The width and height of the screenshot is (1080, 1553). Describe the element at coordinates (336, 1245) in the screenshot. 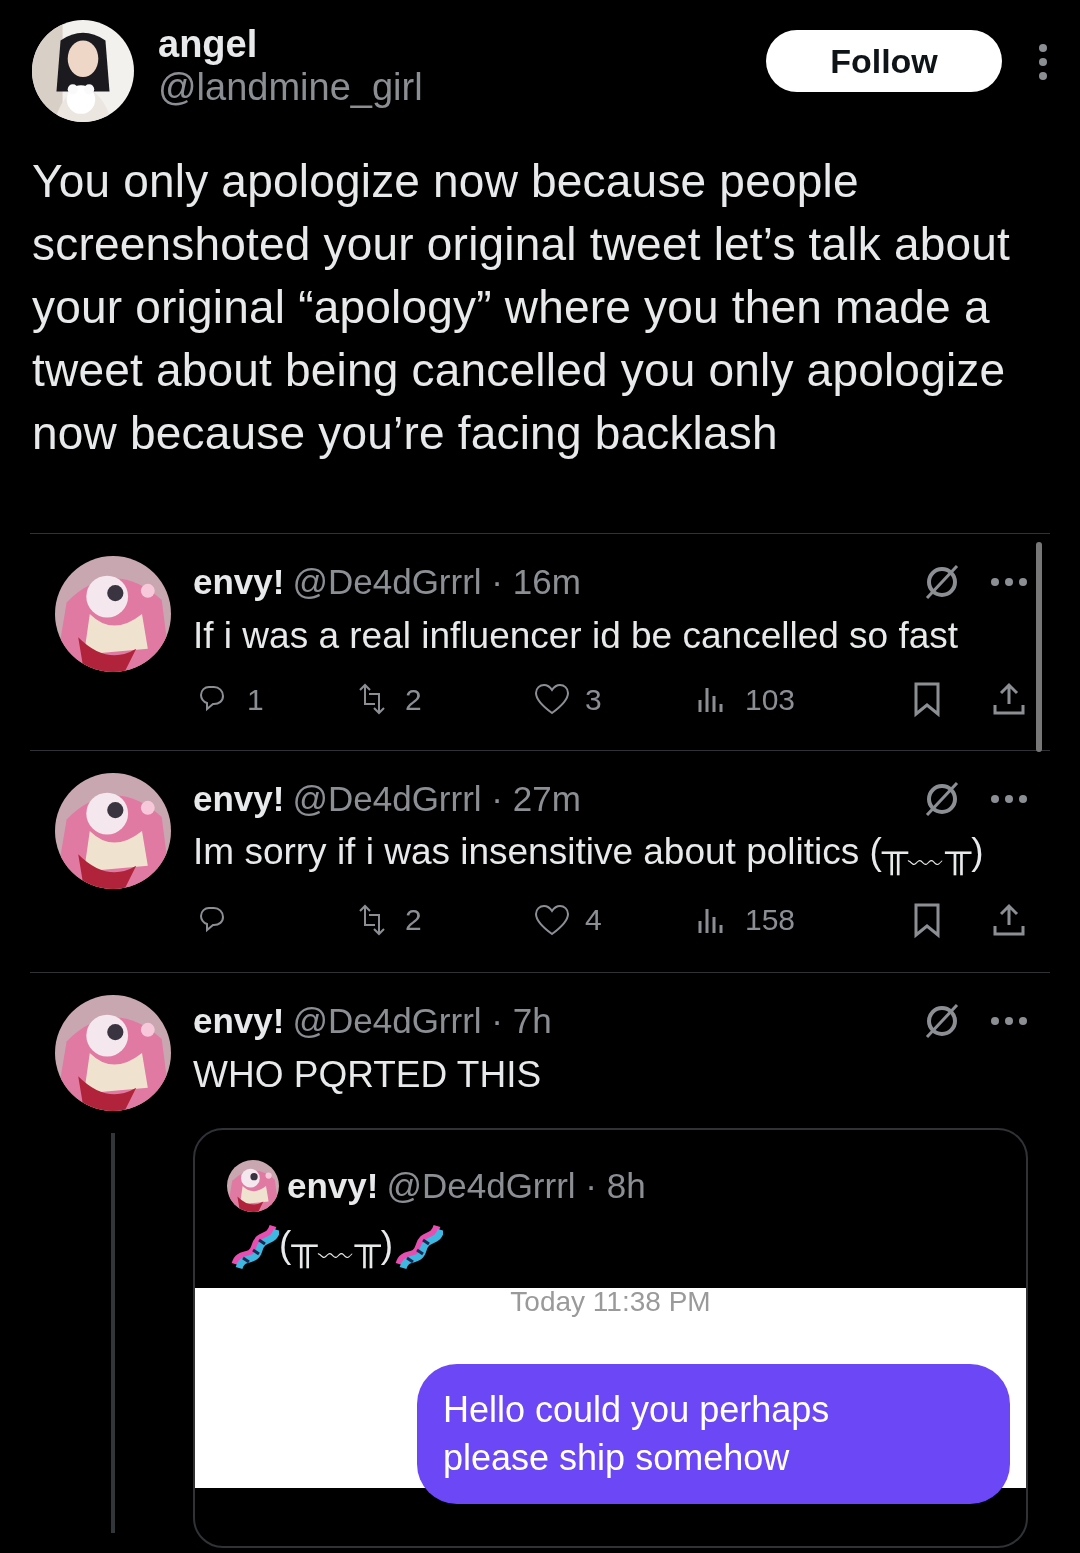

I see `quote-text: (╥﹏╥)` at that location.